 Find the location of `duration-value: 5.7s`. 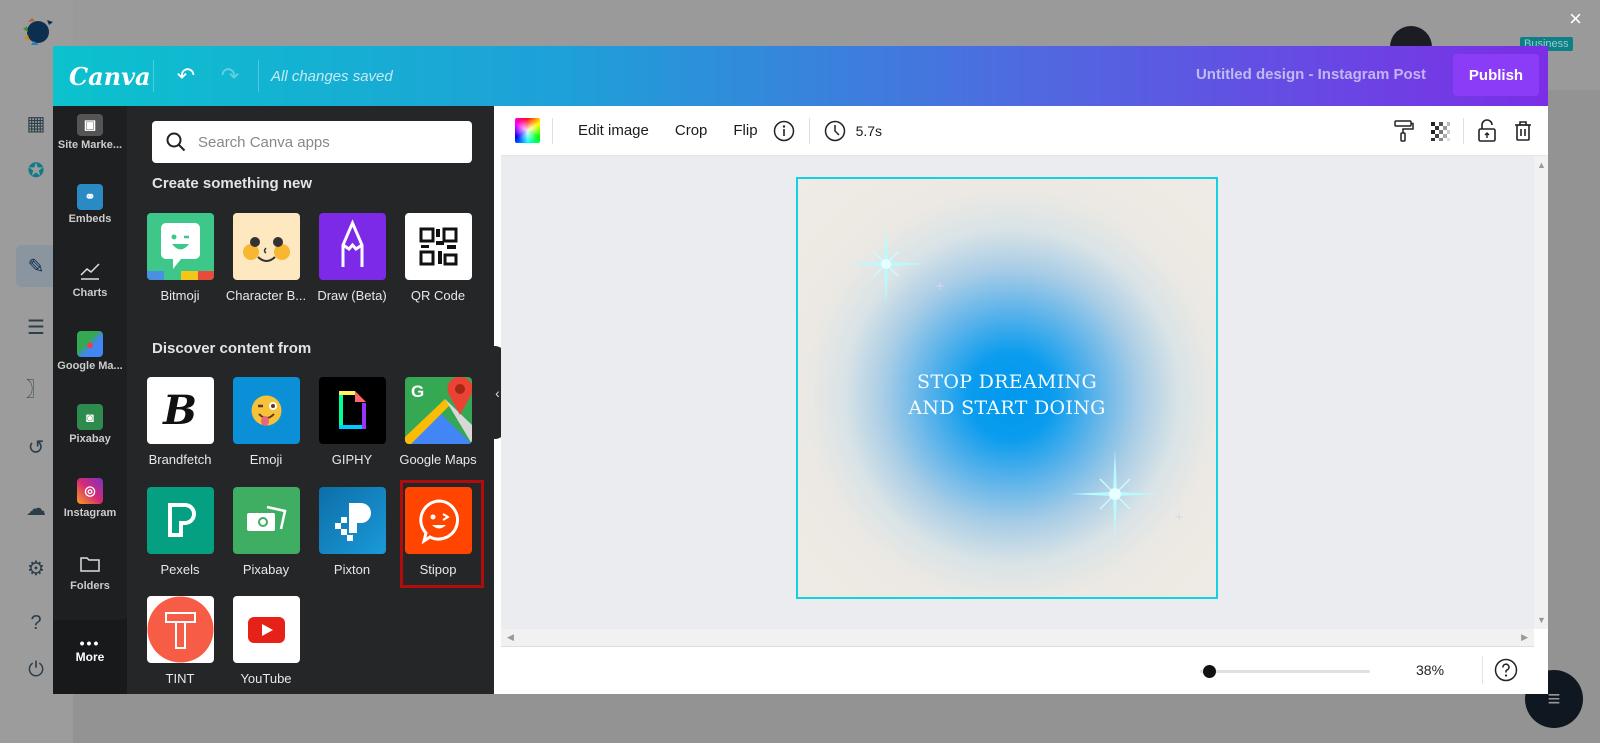

duration-value: 5.7s is located at coordinates (871, 131).